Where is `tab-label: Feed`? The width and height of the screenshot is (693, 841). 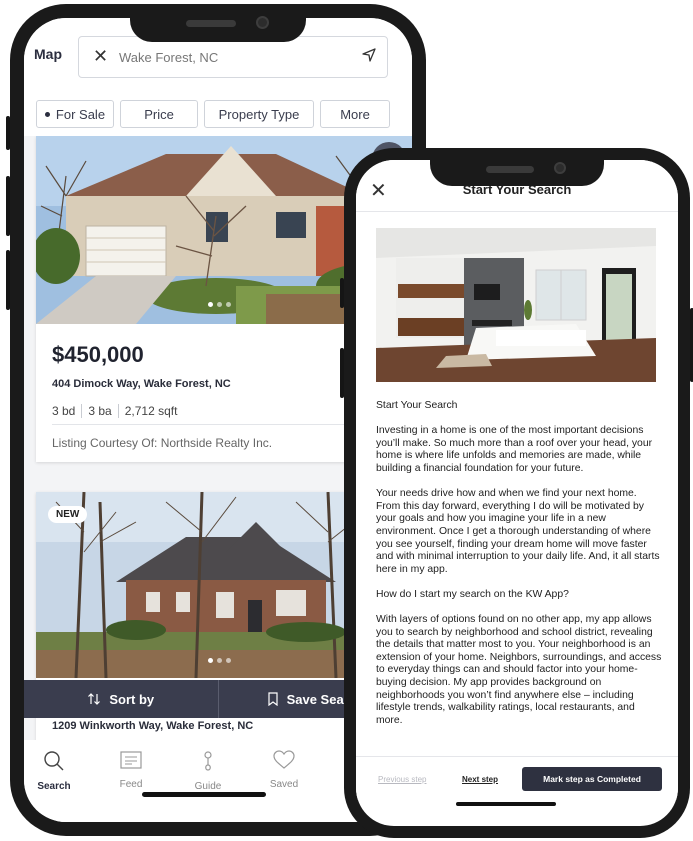 tab-label: Feed is located at coordinates (131, 784).